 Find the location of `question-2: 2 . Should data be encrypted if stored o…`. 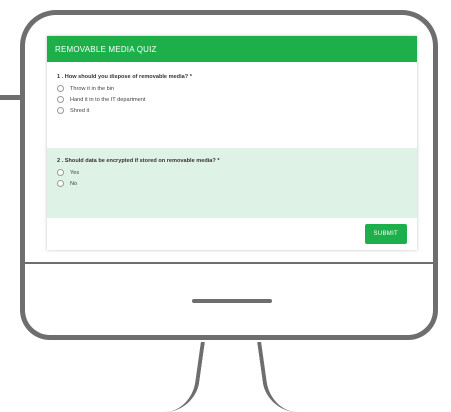

question-2: 2 . Should data be encrypted if stored o… is located at coordinates (232, 183).